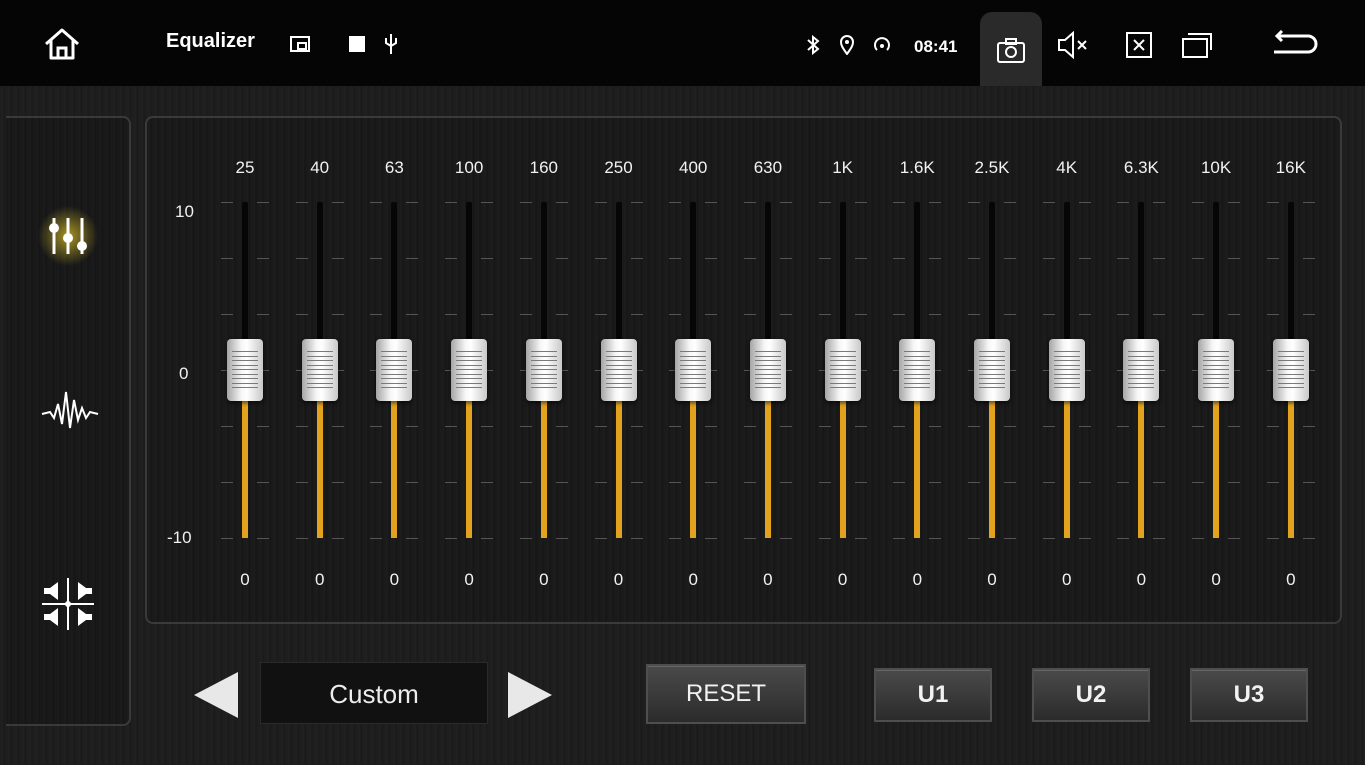 The height and width of the screenshot is (765, 1365). What do you see at coordinates (1295, 44) in the screenshot?
I see `back-icon` at bounding box center [1295, 44].